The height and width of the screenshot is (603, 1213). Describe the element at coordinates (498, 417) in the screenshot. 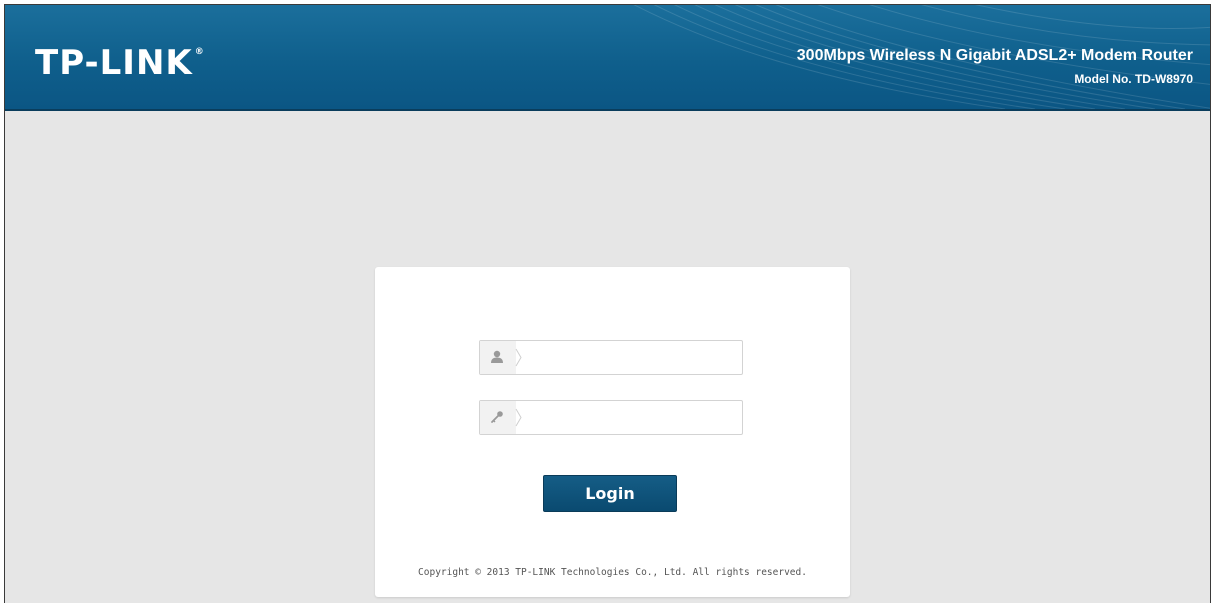

I see `key-icon` at that location.